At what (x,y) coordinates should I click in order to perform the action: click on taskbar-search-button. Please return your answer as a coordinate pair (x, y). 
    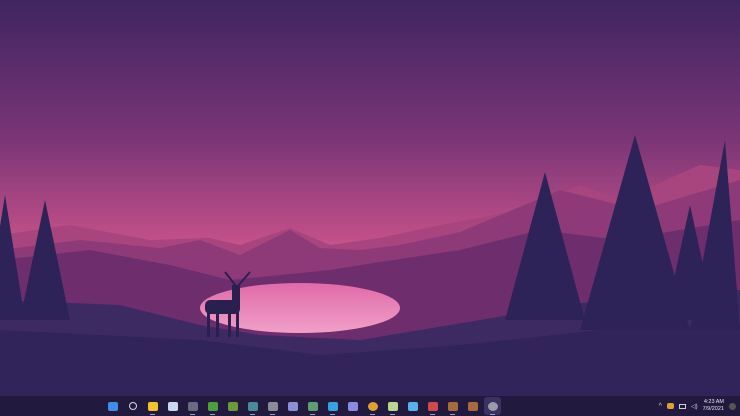
    Looking at the image, I should click on (132, 406).